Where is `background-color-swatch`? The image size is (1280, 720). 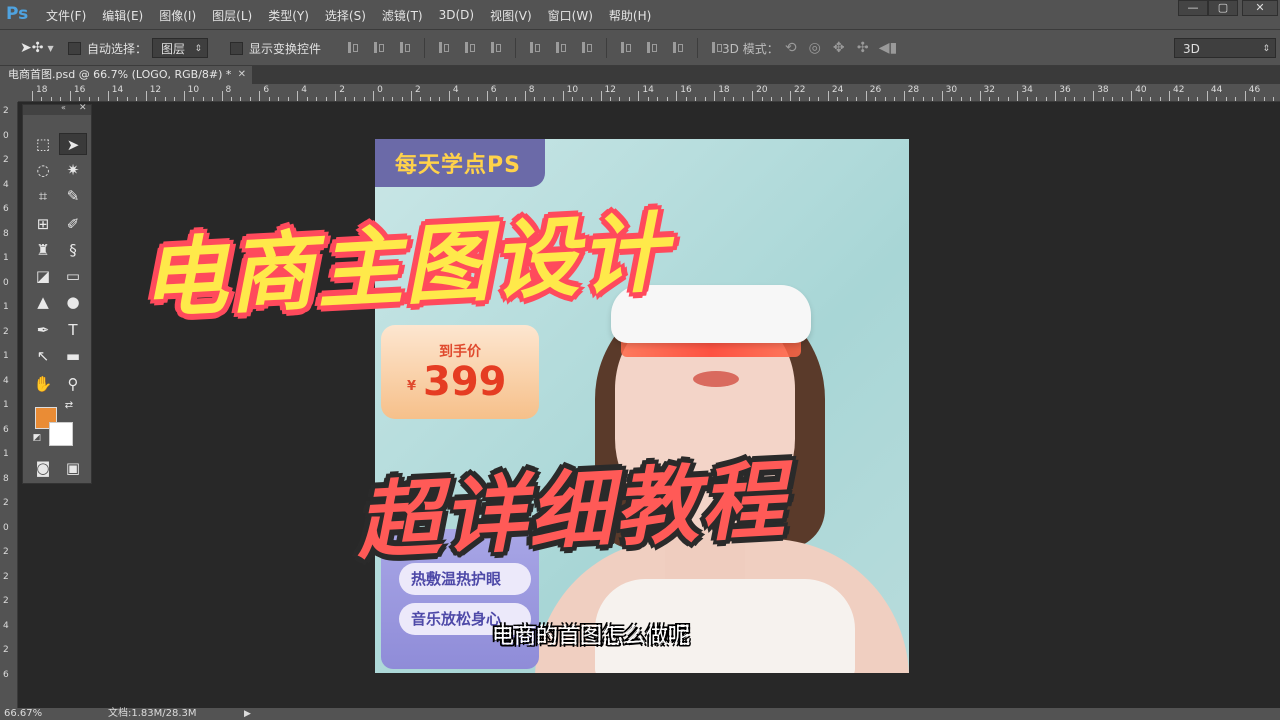 background-color-swatch is located at coordinates (61, 434).